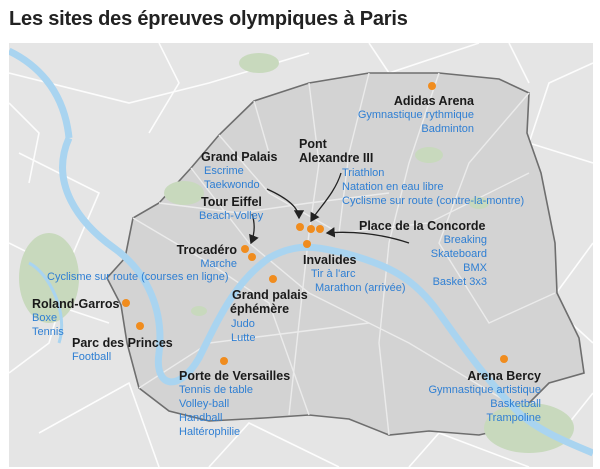 Image resolution: width=600 pixels, height=469 pixels. What do you see at coordinates (320, 229) in the screenshot?
I see `marker-concorde` at bounding box center [320, 229].